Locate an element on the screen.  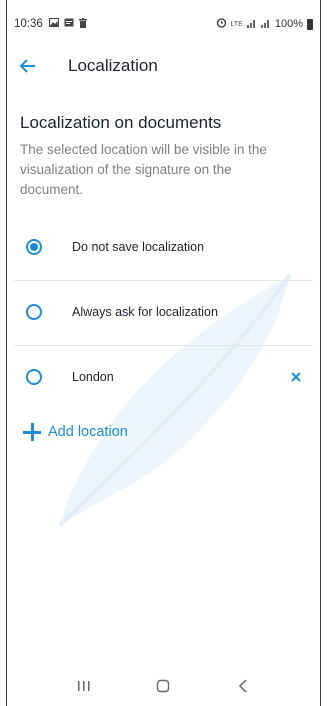
system-nav-bar is located at coordinates (163, 686).